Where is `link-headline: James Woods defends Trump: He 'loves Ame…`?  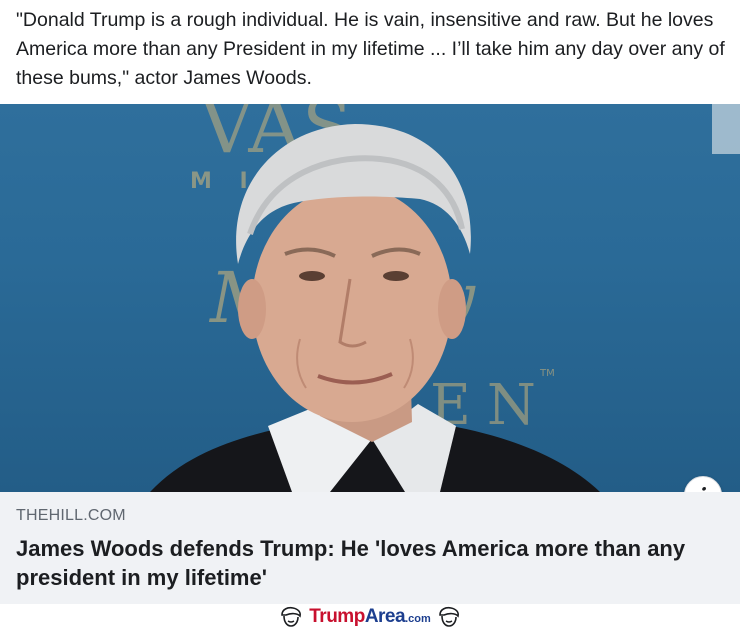 link-headline: James Woods defends Trump: He 'loves Ame… is located at coordinates (370, 563).